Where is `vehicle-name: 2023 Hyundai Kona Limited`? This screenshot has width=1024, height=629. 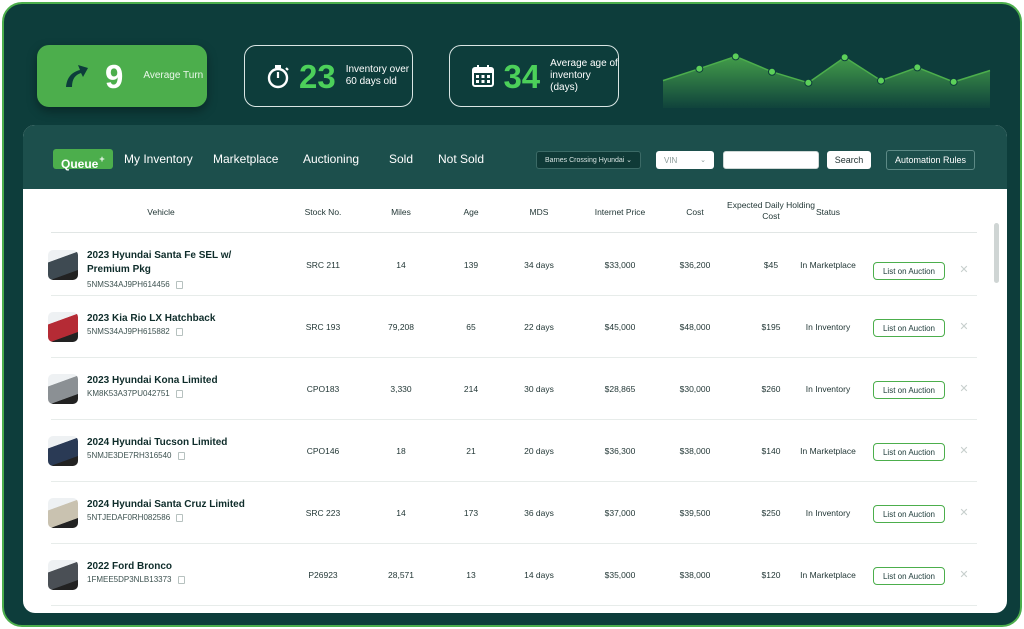 vehicle-name: 2023 Hyundai Kona Limited is located at coordinates (187, 381).